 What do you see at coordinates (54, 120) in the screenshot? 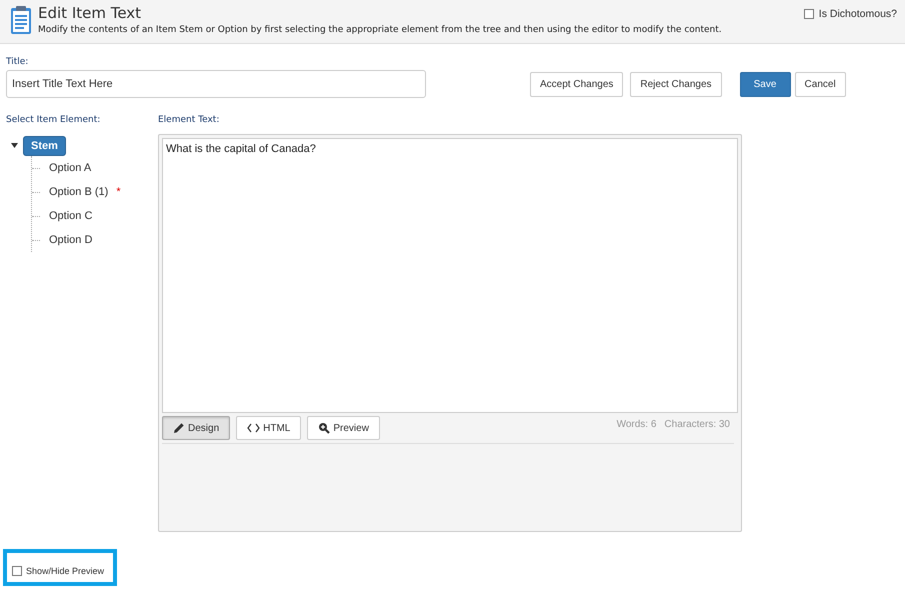
I see `section-label: Select Item Element:` at bounding box center [54, 120].